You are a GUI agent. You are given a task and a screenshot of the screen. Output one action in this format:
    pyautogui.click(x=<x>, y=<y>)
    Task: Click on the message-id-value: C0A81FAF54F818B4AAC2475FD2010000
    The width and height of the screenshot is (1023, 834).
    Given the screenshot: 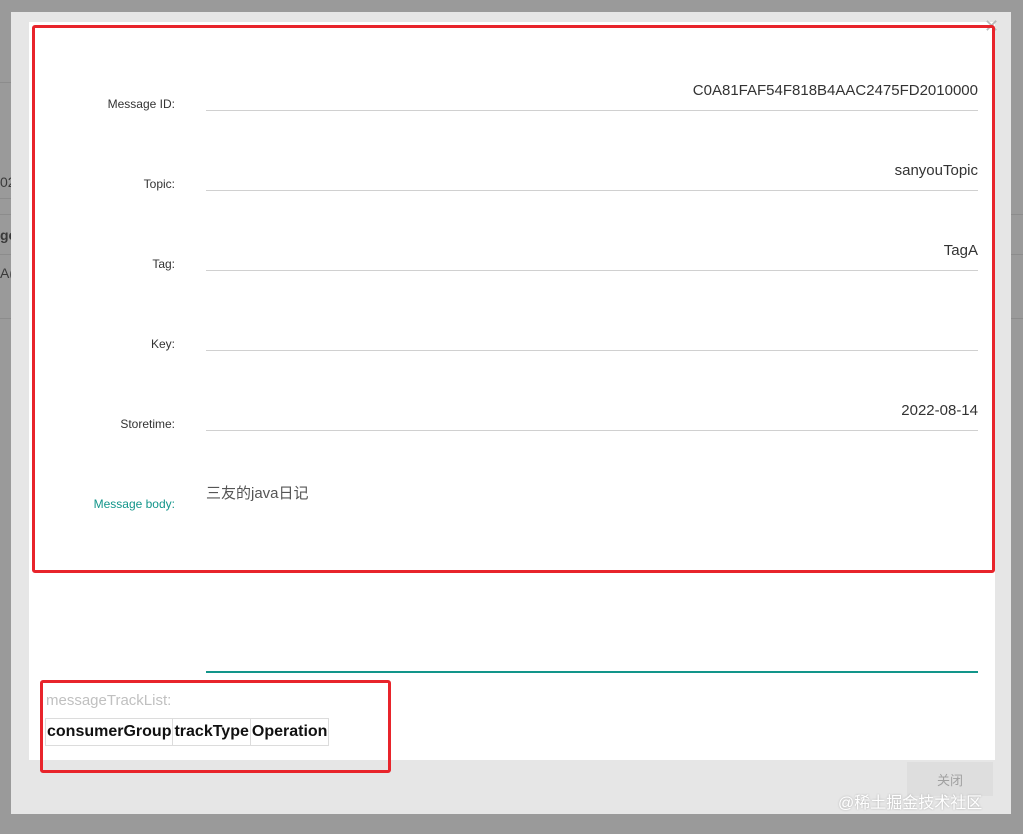 What is the action you would take?
    pyautogui.click(x=835, y=90)
    